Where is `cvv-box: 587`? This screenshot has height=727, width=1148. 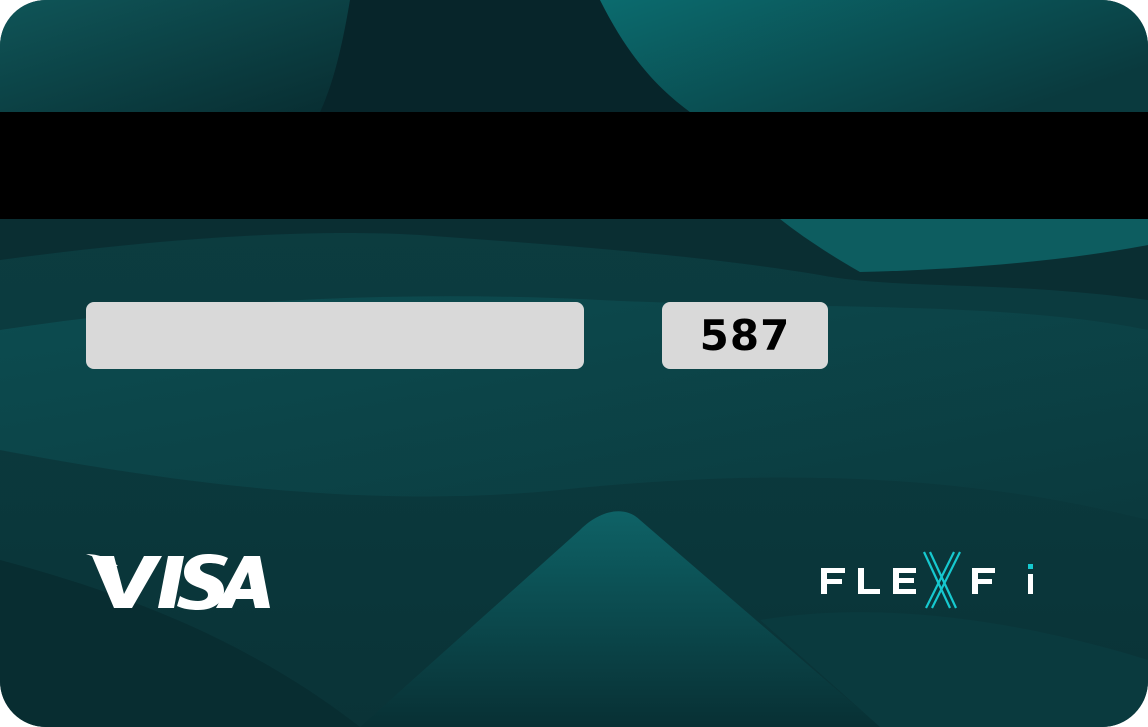
cvv-box: 587 is located at coordinates (745, 335).